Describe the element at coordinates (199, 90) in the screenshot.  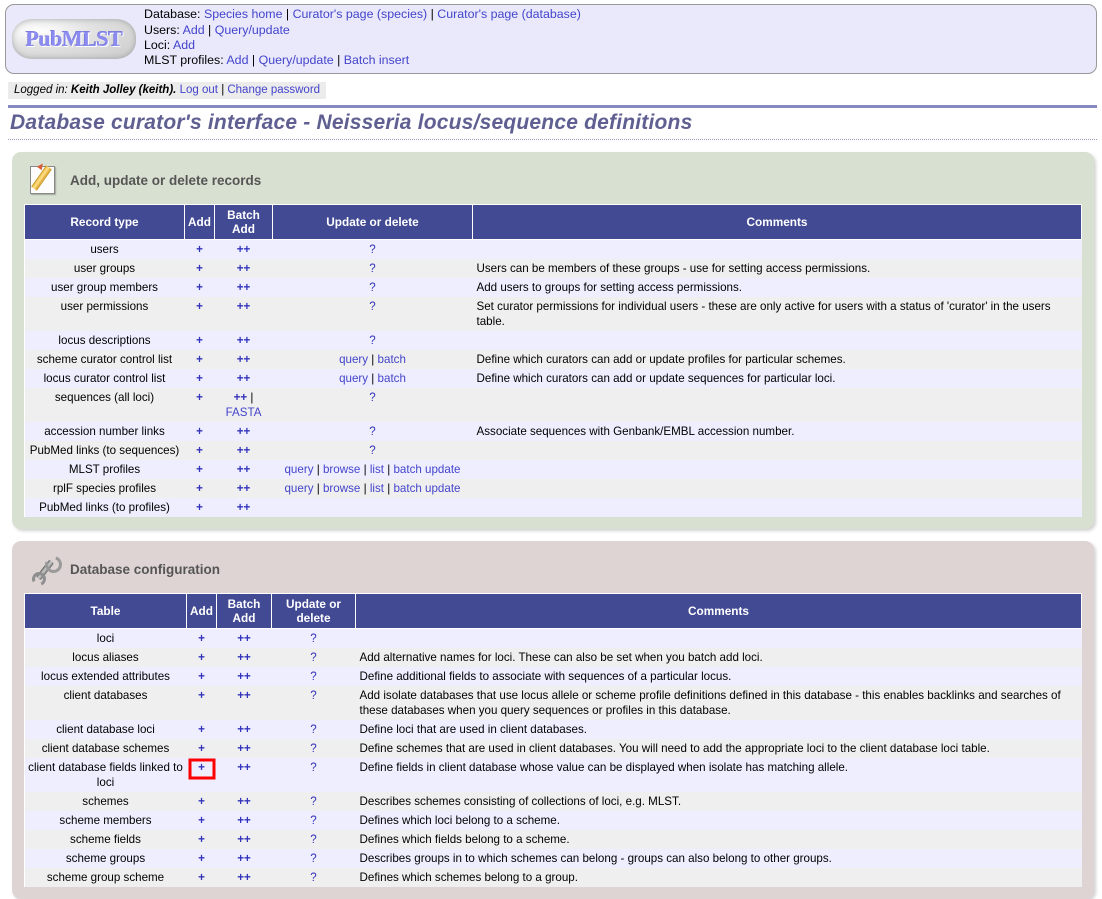
I see `logout-link: Log out` at that location.